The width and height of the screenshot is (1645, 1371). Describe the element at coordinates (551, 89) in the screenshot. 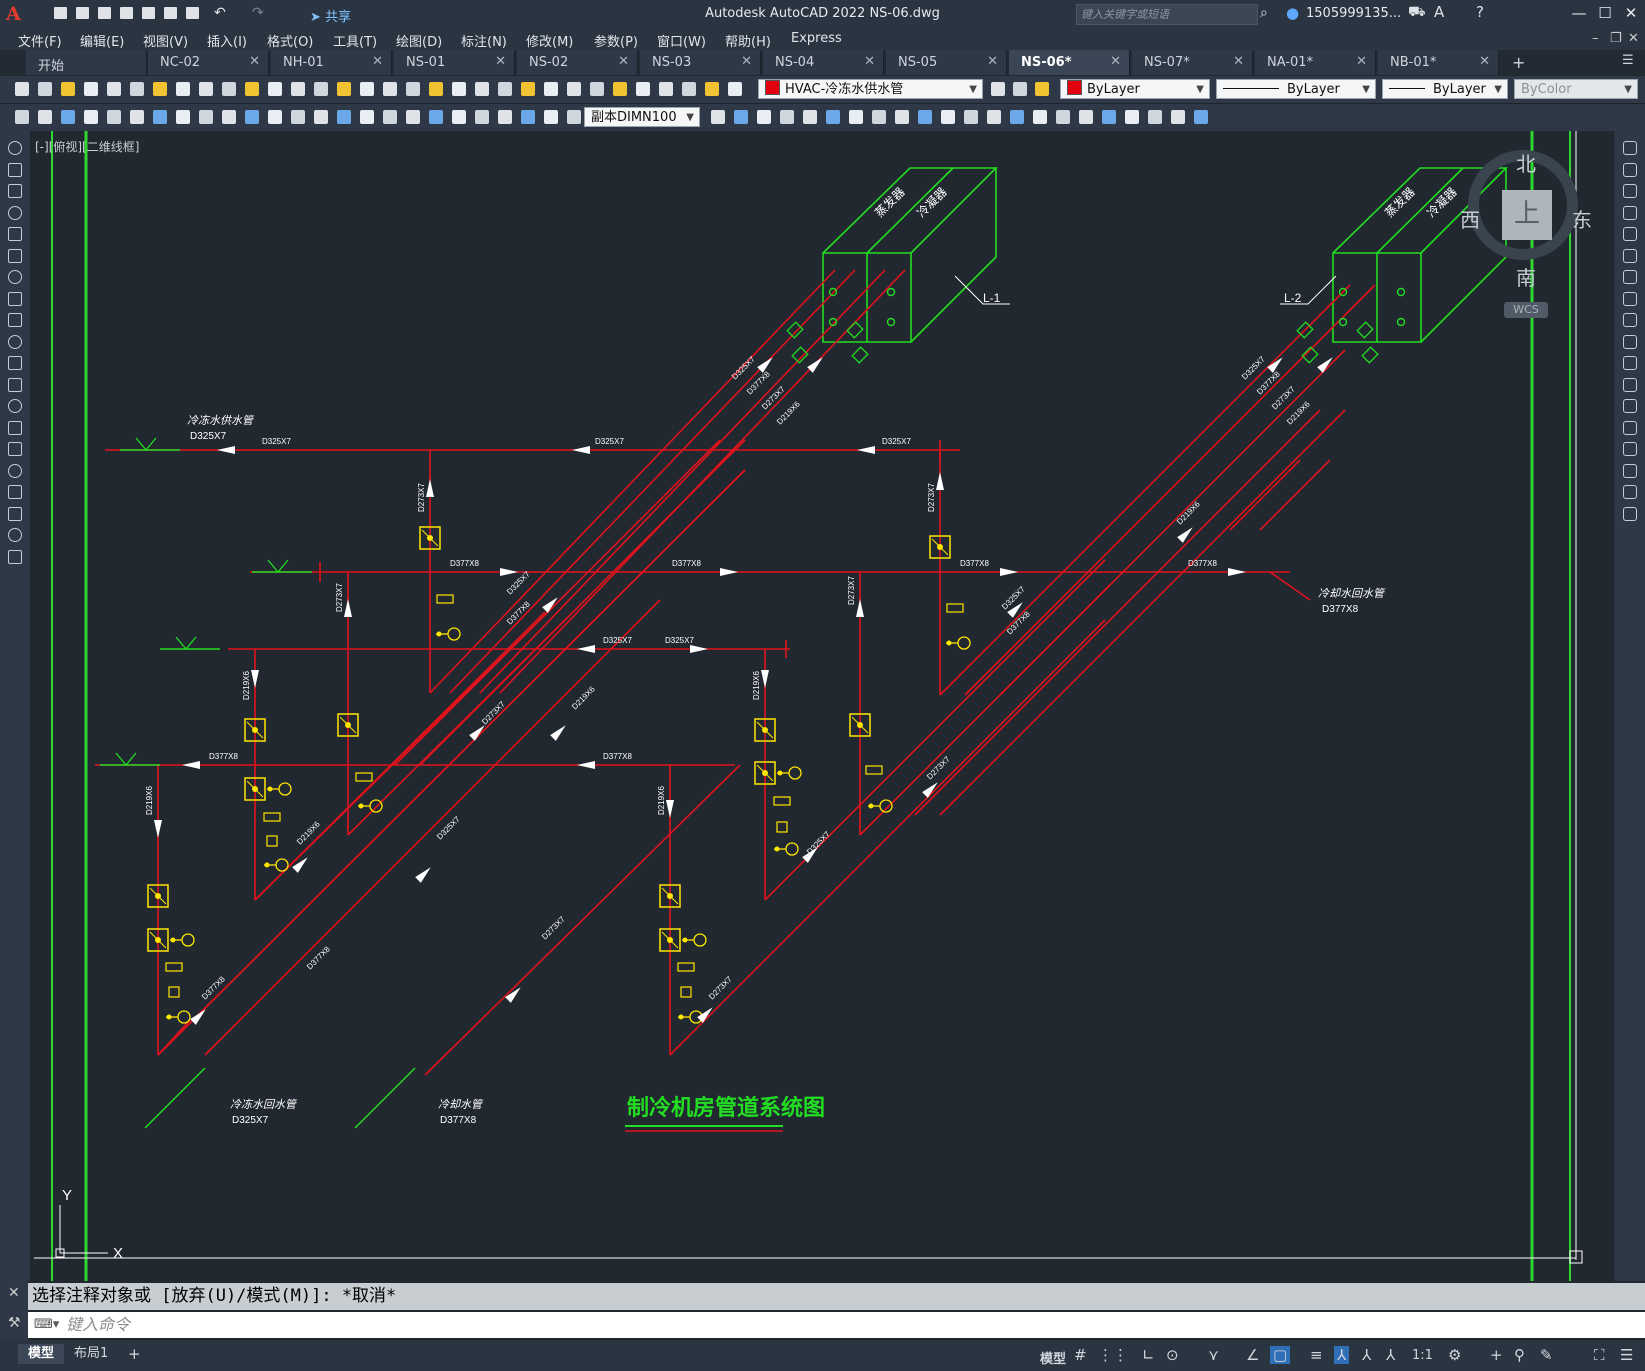

I see `standard-tool-24-icon` at that location.